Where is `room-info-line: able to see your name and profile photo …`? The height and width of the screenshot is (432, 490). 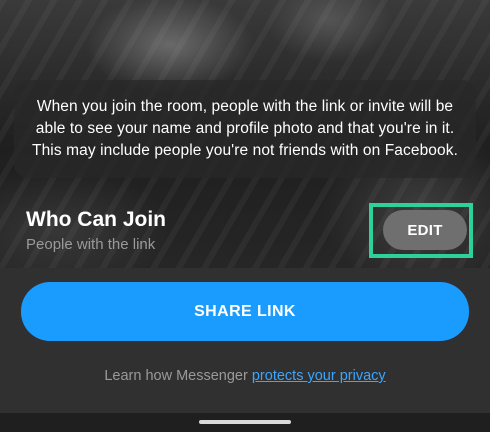 room-info-line: able to see your name and profile photo … is located at coordinates (245, 128).